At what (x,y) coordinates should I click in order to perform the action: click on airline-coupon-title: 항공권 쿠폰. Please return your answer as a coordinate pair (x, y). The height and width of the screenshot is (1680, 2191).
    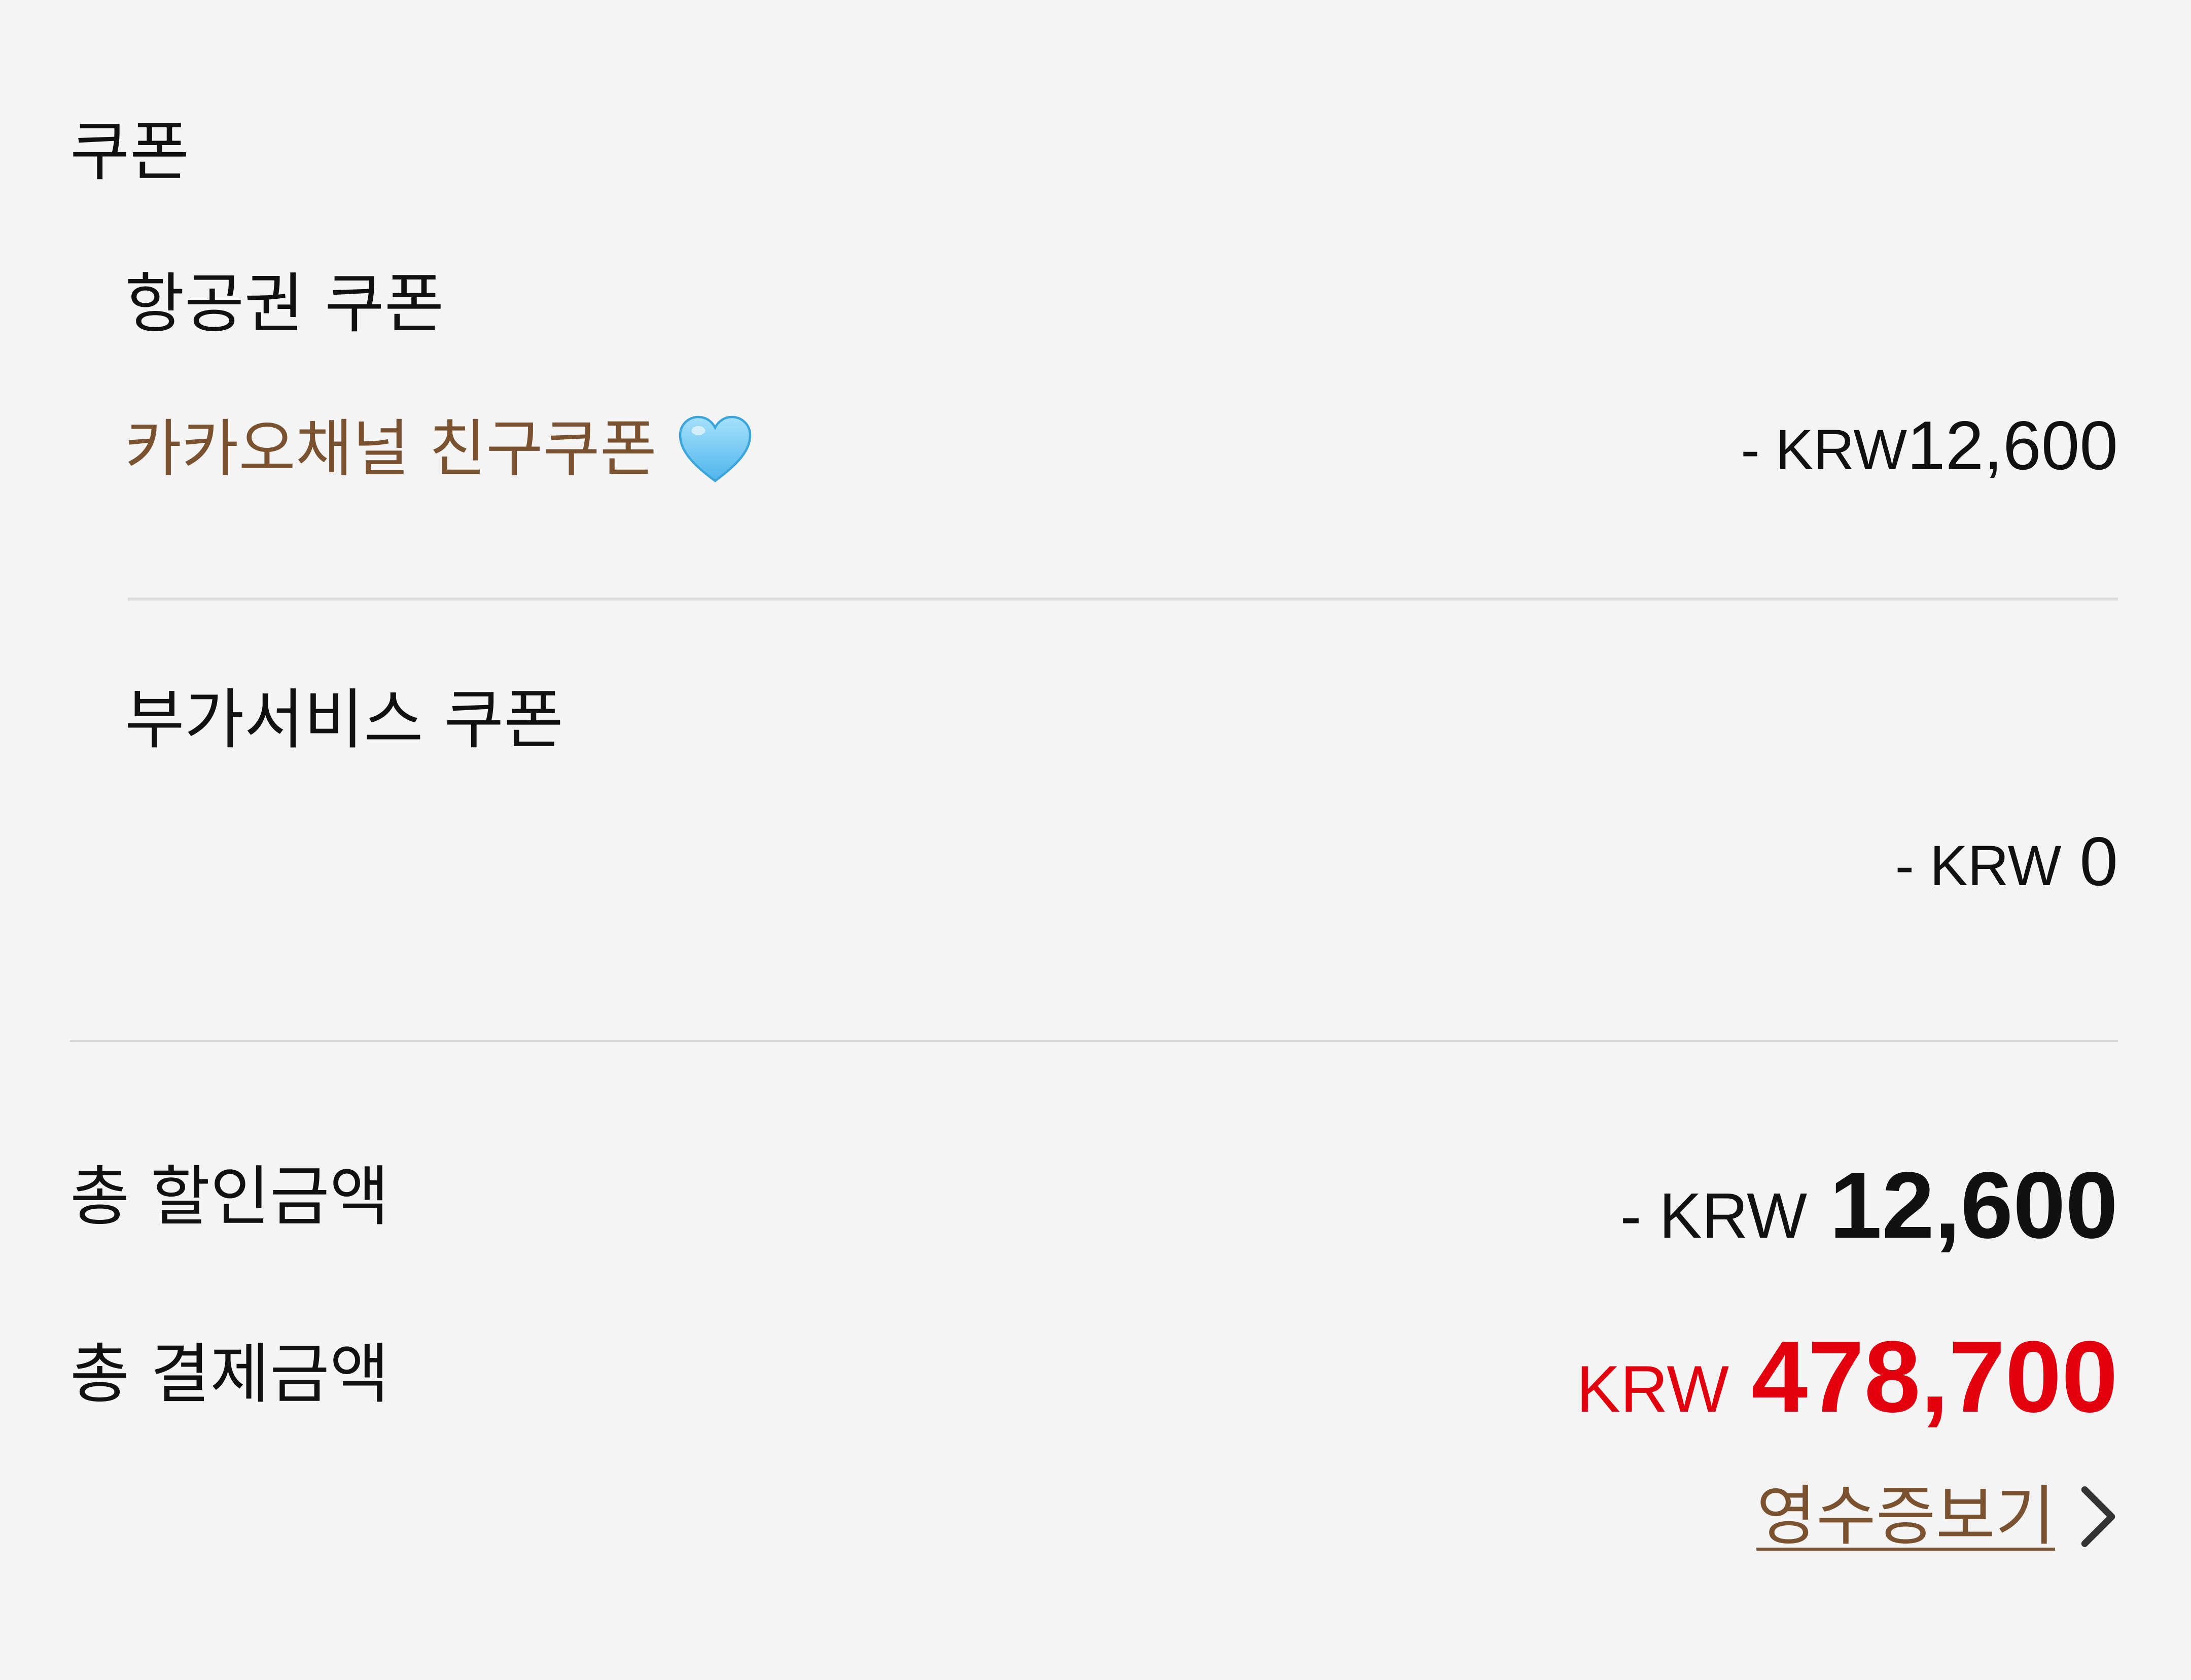
    Looking at the image, I should click on (284, 304).